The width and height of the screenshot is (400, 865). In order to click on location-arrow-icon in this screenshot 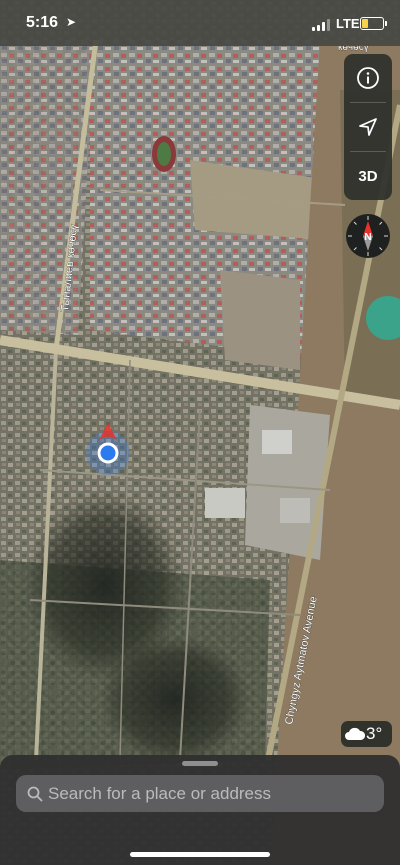, I will do `click(368, 127)`.